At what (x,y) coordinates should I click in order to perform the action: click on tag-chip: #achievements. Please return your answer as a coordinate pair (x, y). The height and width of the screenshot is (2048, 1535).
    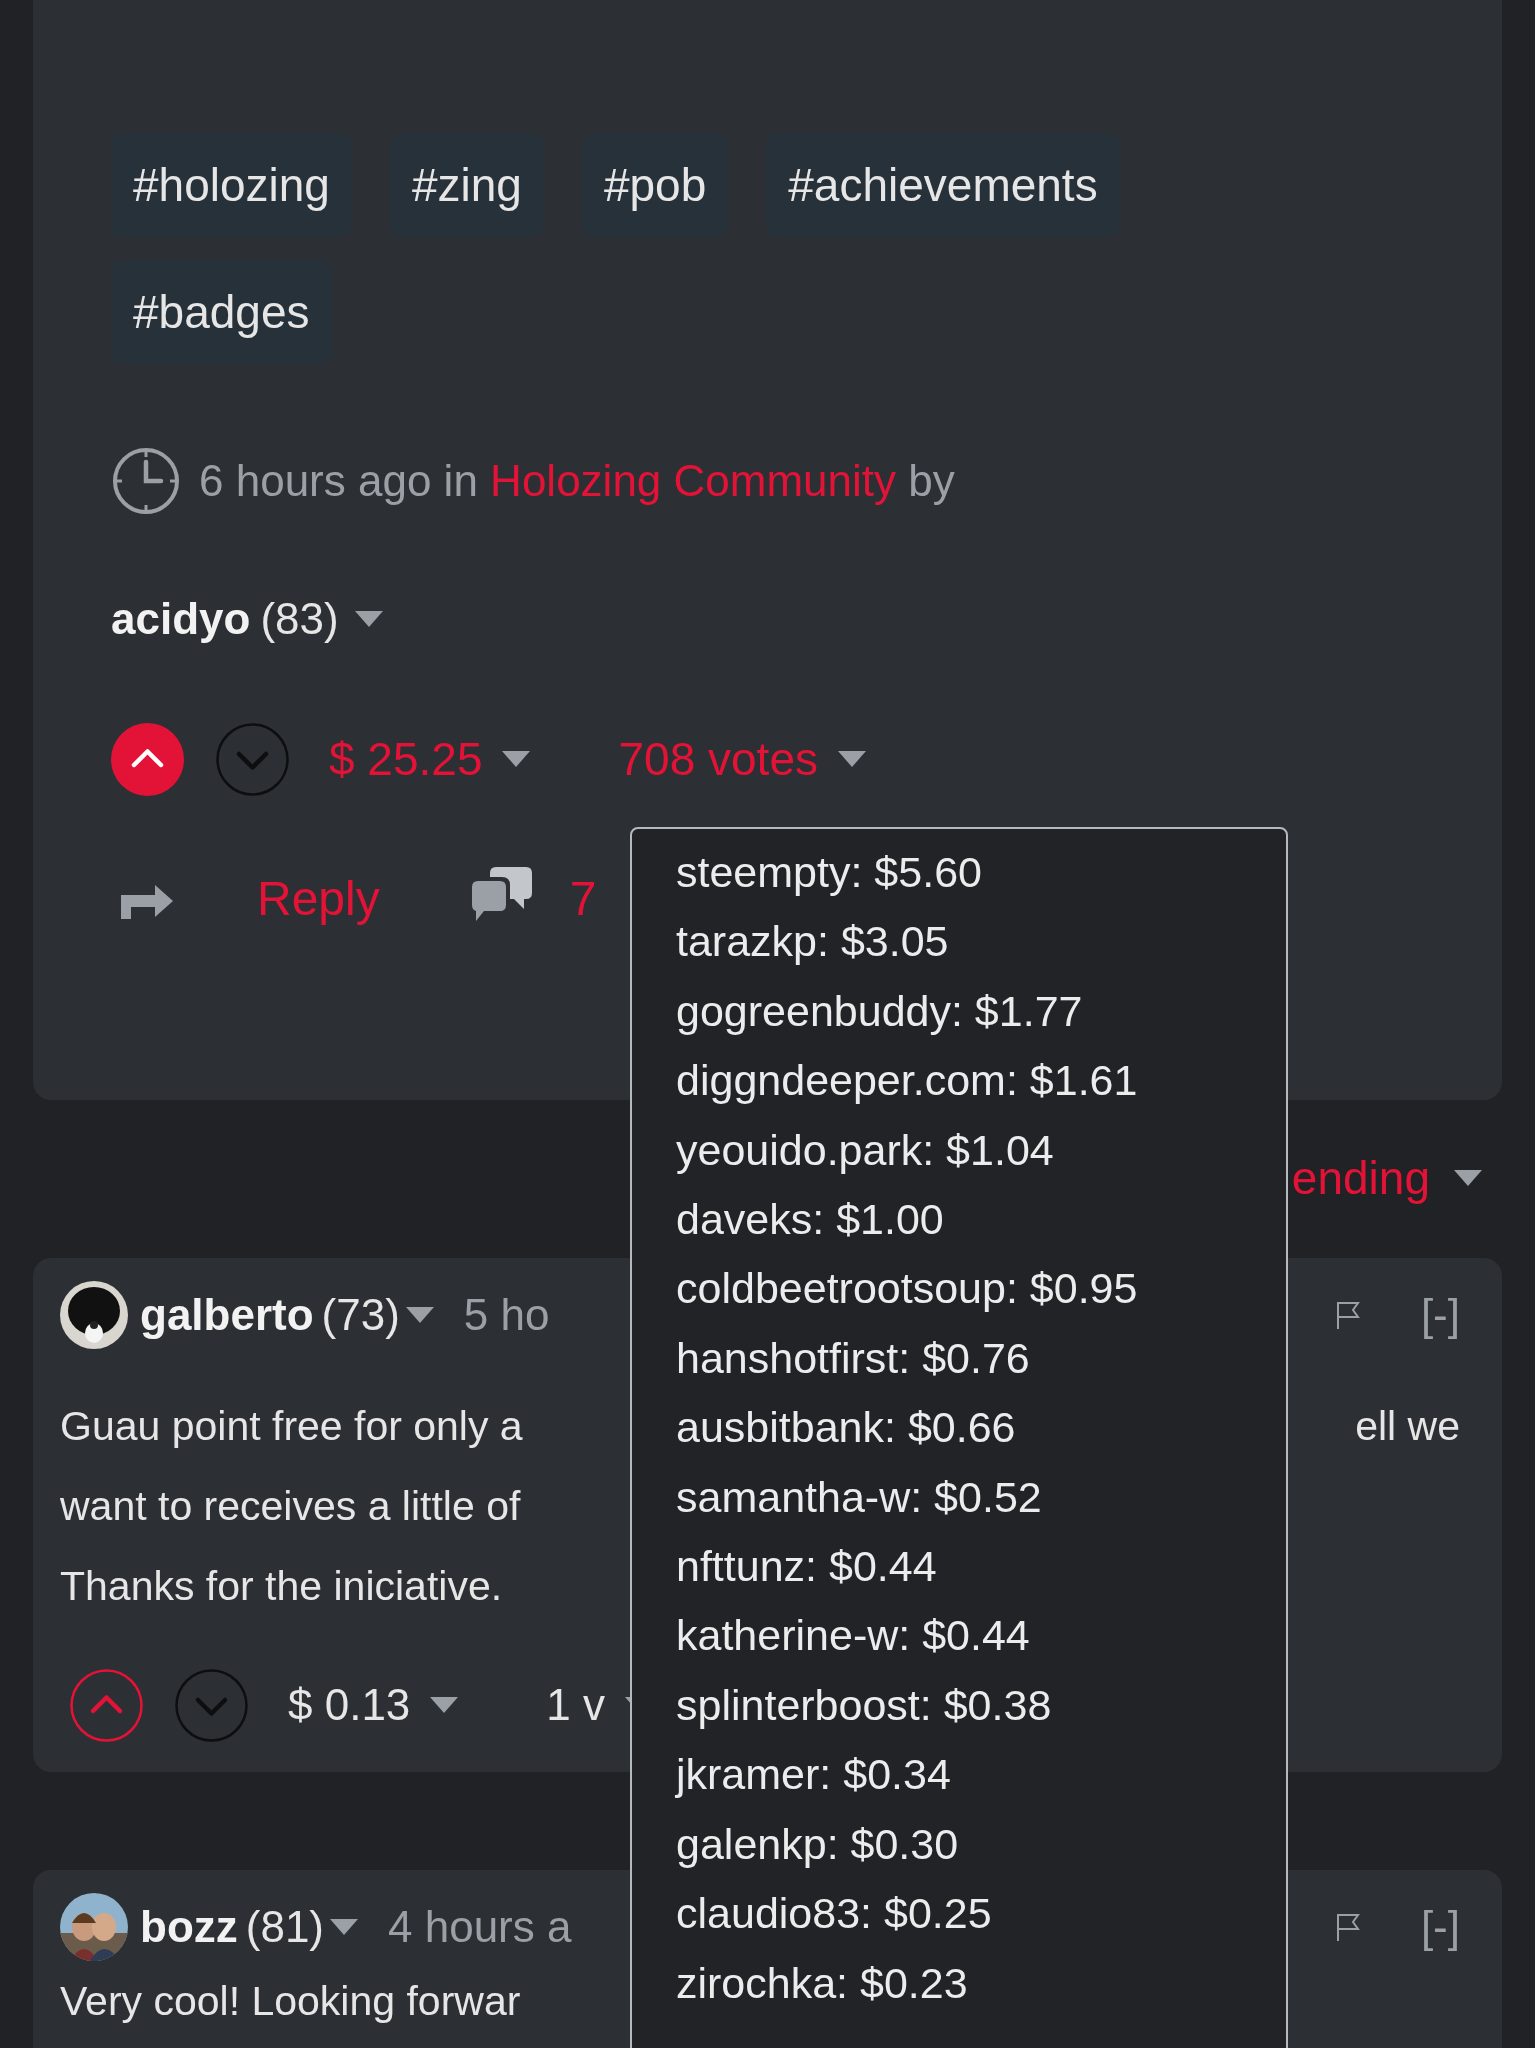
    Looking at the image, I should click on (943, 185).